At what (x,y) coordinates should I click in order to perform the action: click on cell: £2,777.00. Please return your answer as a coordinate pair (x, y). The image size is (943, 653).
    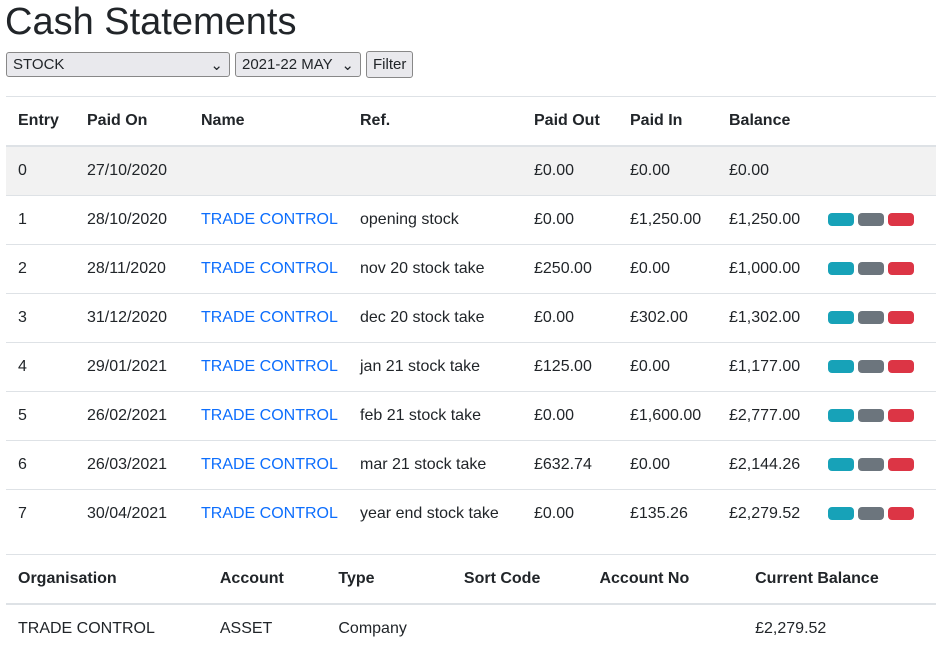
    Looking at the image, I should click on (766, 416).